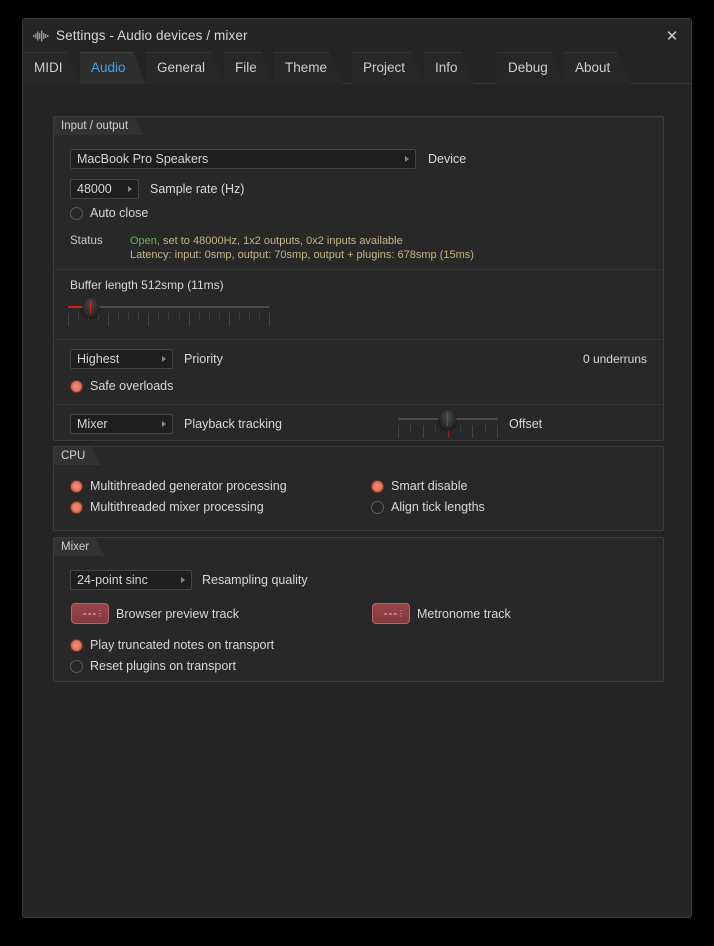 Image resolution: width=714 pixels, height=946 pixels. Describe the element at coordinates (147, 285) in the screenshot. I see `buffer-length-label: Buffer length 512smp (11ms)` at that location.